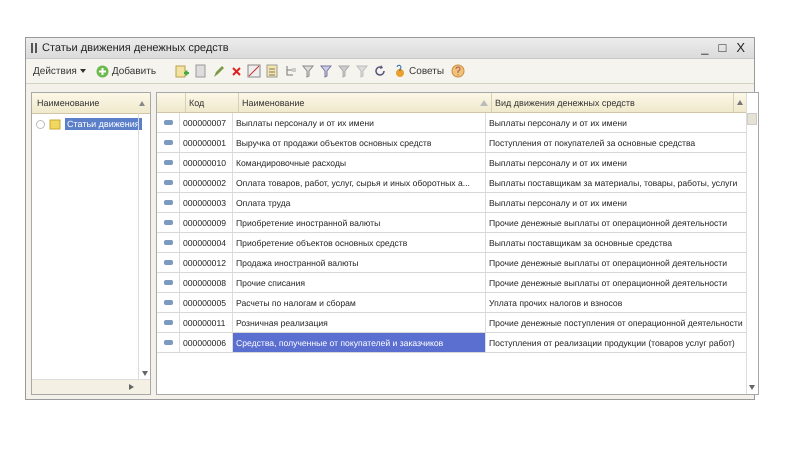 This screenshot has height=449, width=800. Describe the element at coordinates (615, 322) in the screenshot. I see `table-cell: Прочие денежные поступления от операционной деятельности` at that location.